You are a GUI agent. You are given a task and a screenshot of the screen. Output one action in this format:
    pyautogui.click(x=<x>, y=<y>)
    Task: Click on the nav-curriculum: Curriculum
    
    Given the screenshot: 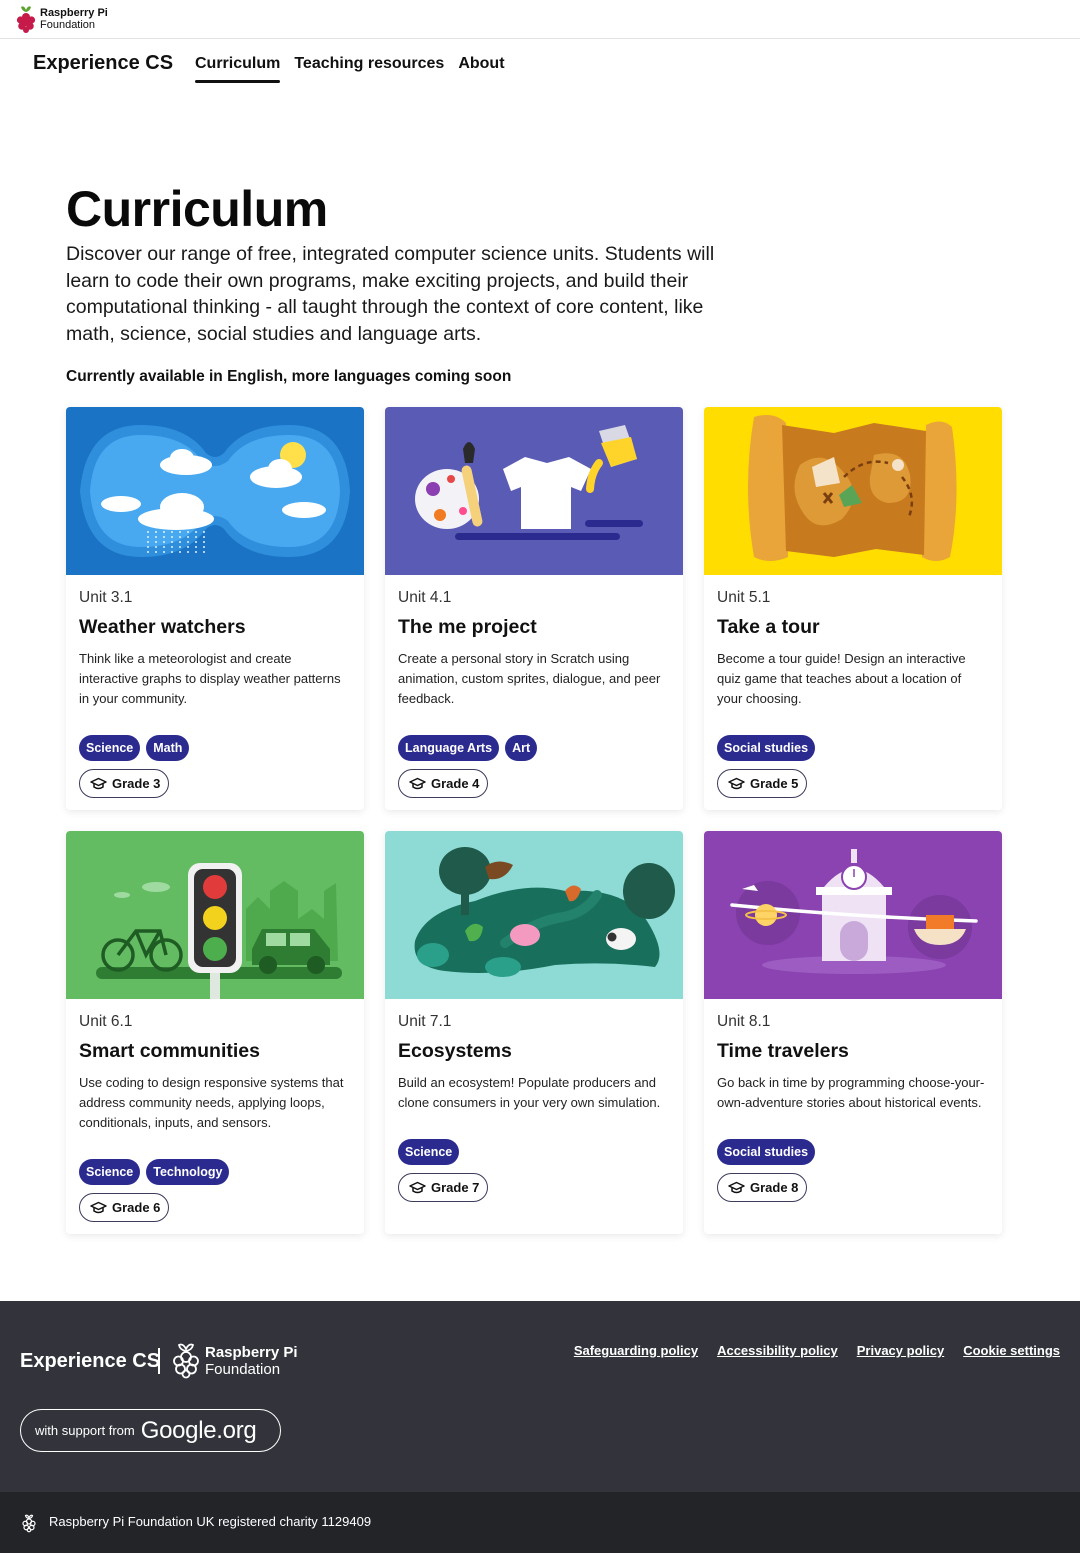 What is the action you would take?
    pyautogui.click(x=238, y=69)
    